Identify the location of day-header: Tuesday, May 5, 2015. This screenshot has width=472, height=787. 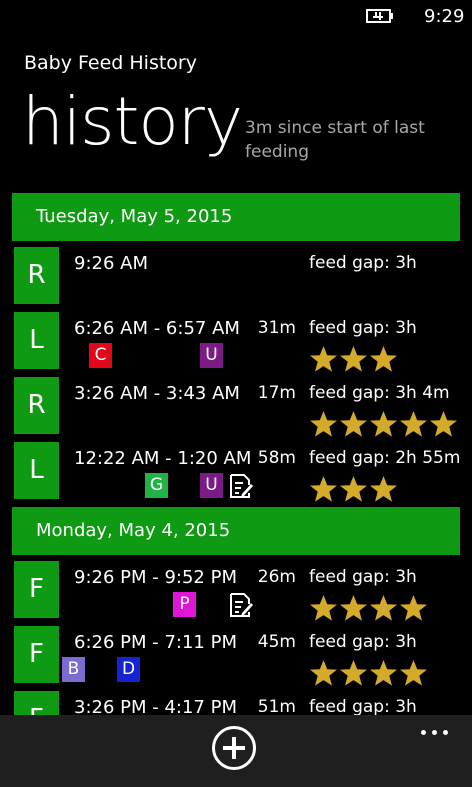
(236, 217).